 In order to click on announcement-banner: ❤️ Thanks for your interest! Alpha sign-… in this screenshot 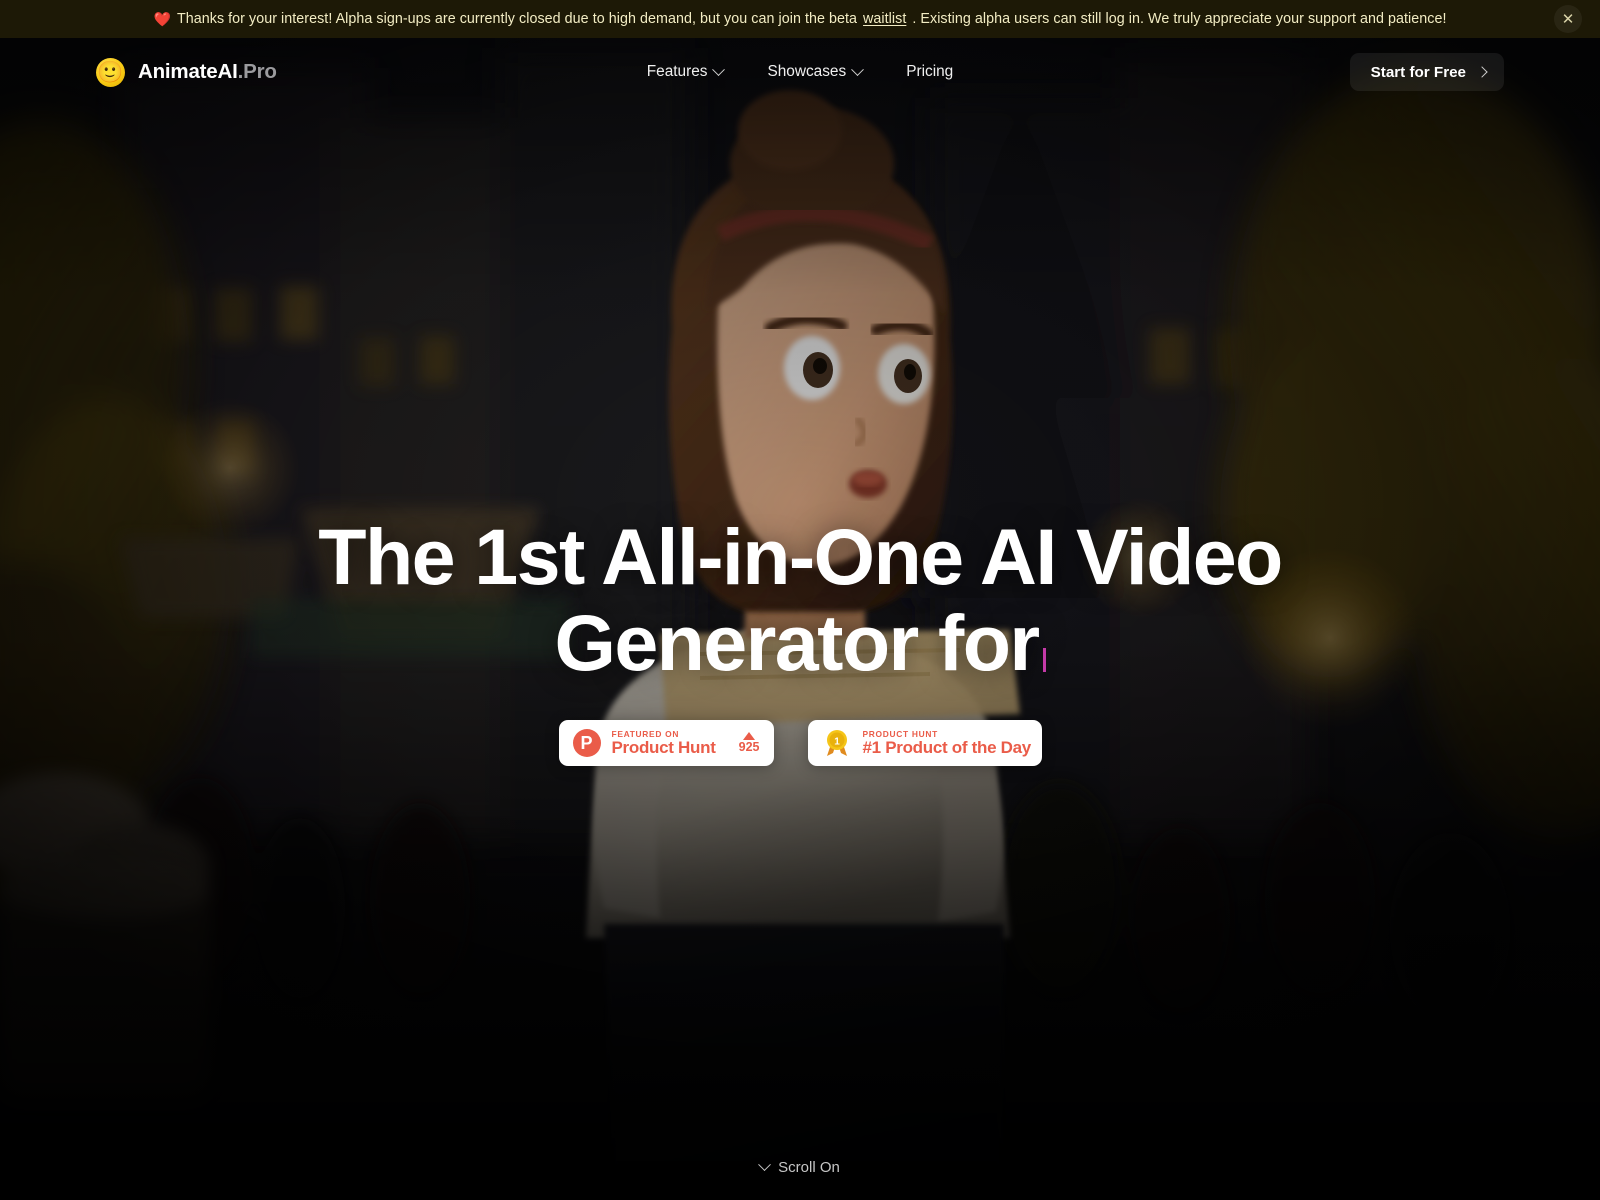, I will do `click(800, 19)`.